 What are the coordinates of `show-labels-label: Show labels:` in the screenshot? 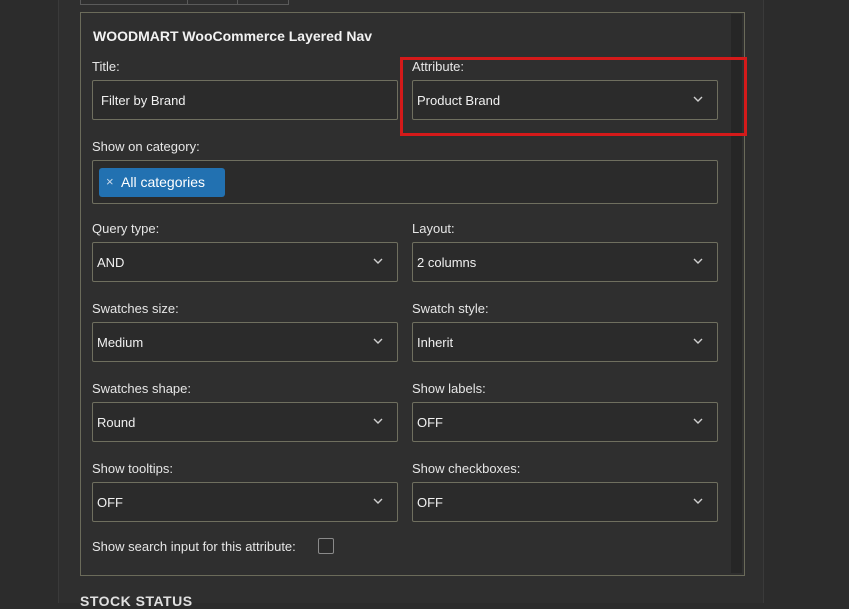 It's located at (449, 388).